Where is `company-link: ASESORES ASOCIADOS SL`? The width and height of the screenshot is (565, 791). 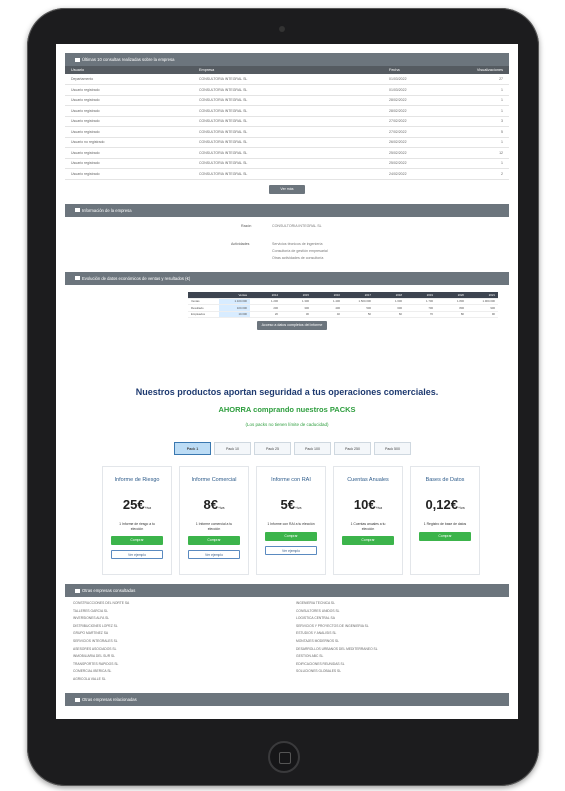 company-link: ASESORES ASOCIADOS SL is located at coordinates (101, 650).